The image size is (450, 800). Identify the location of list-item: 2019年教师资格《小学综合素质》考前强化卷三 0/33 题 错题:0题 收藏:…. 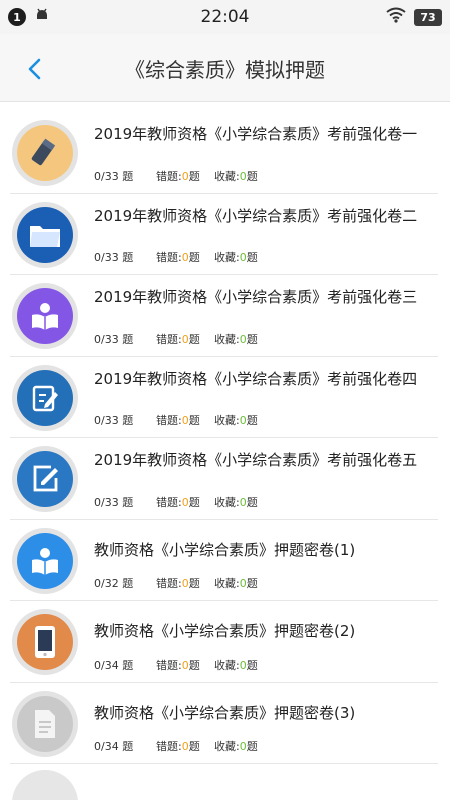
(224, 316).